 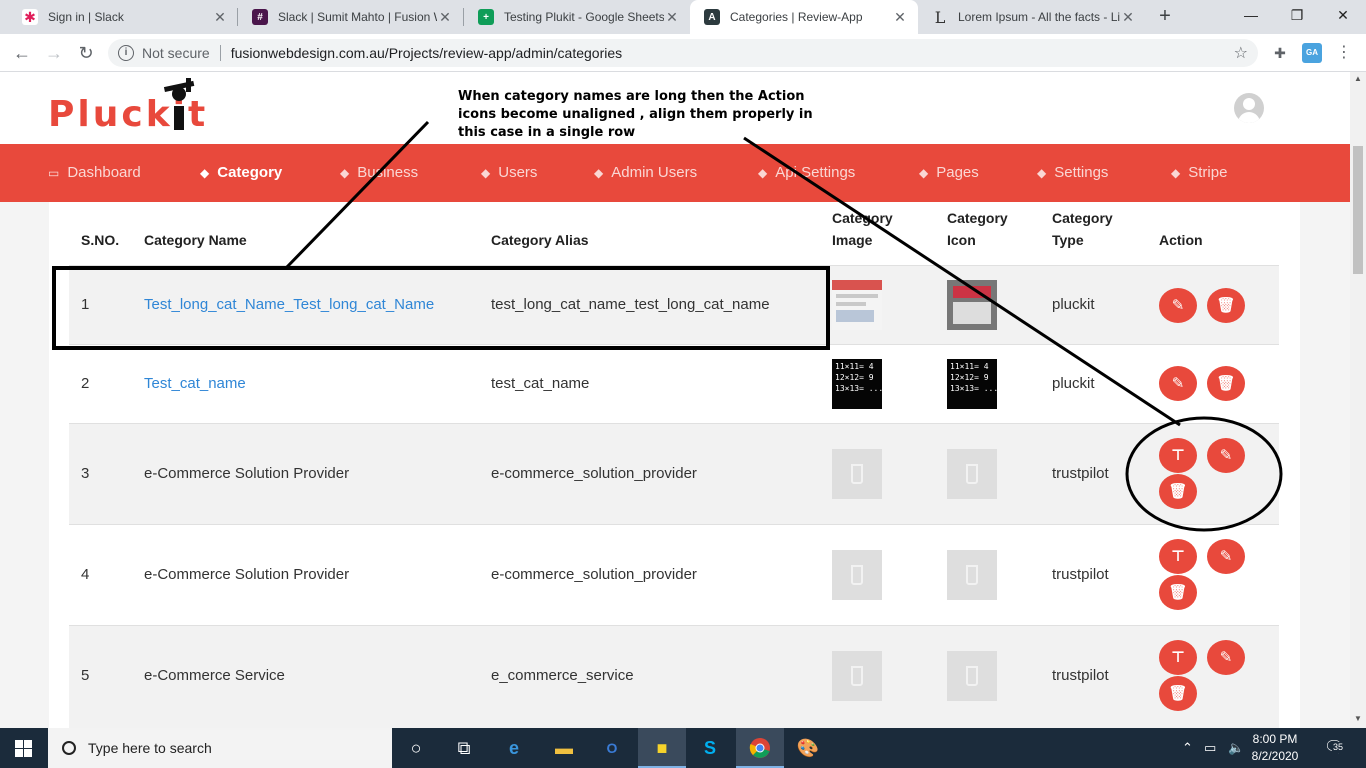 What do you see at coordinates (645, 173) in the screenshot?
I see `nav-item-admin-users: ◆ Admin Users` at bounding box center [645, 173].